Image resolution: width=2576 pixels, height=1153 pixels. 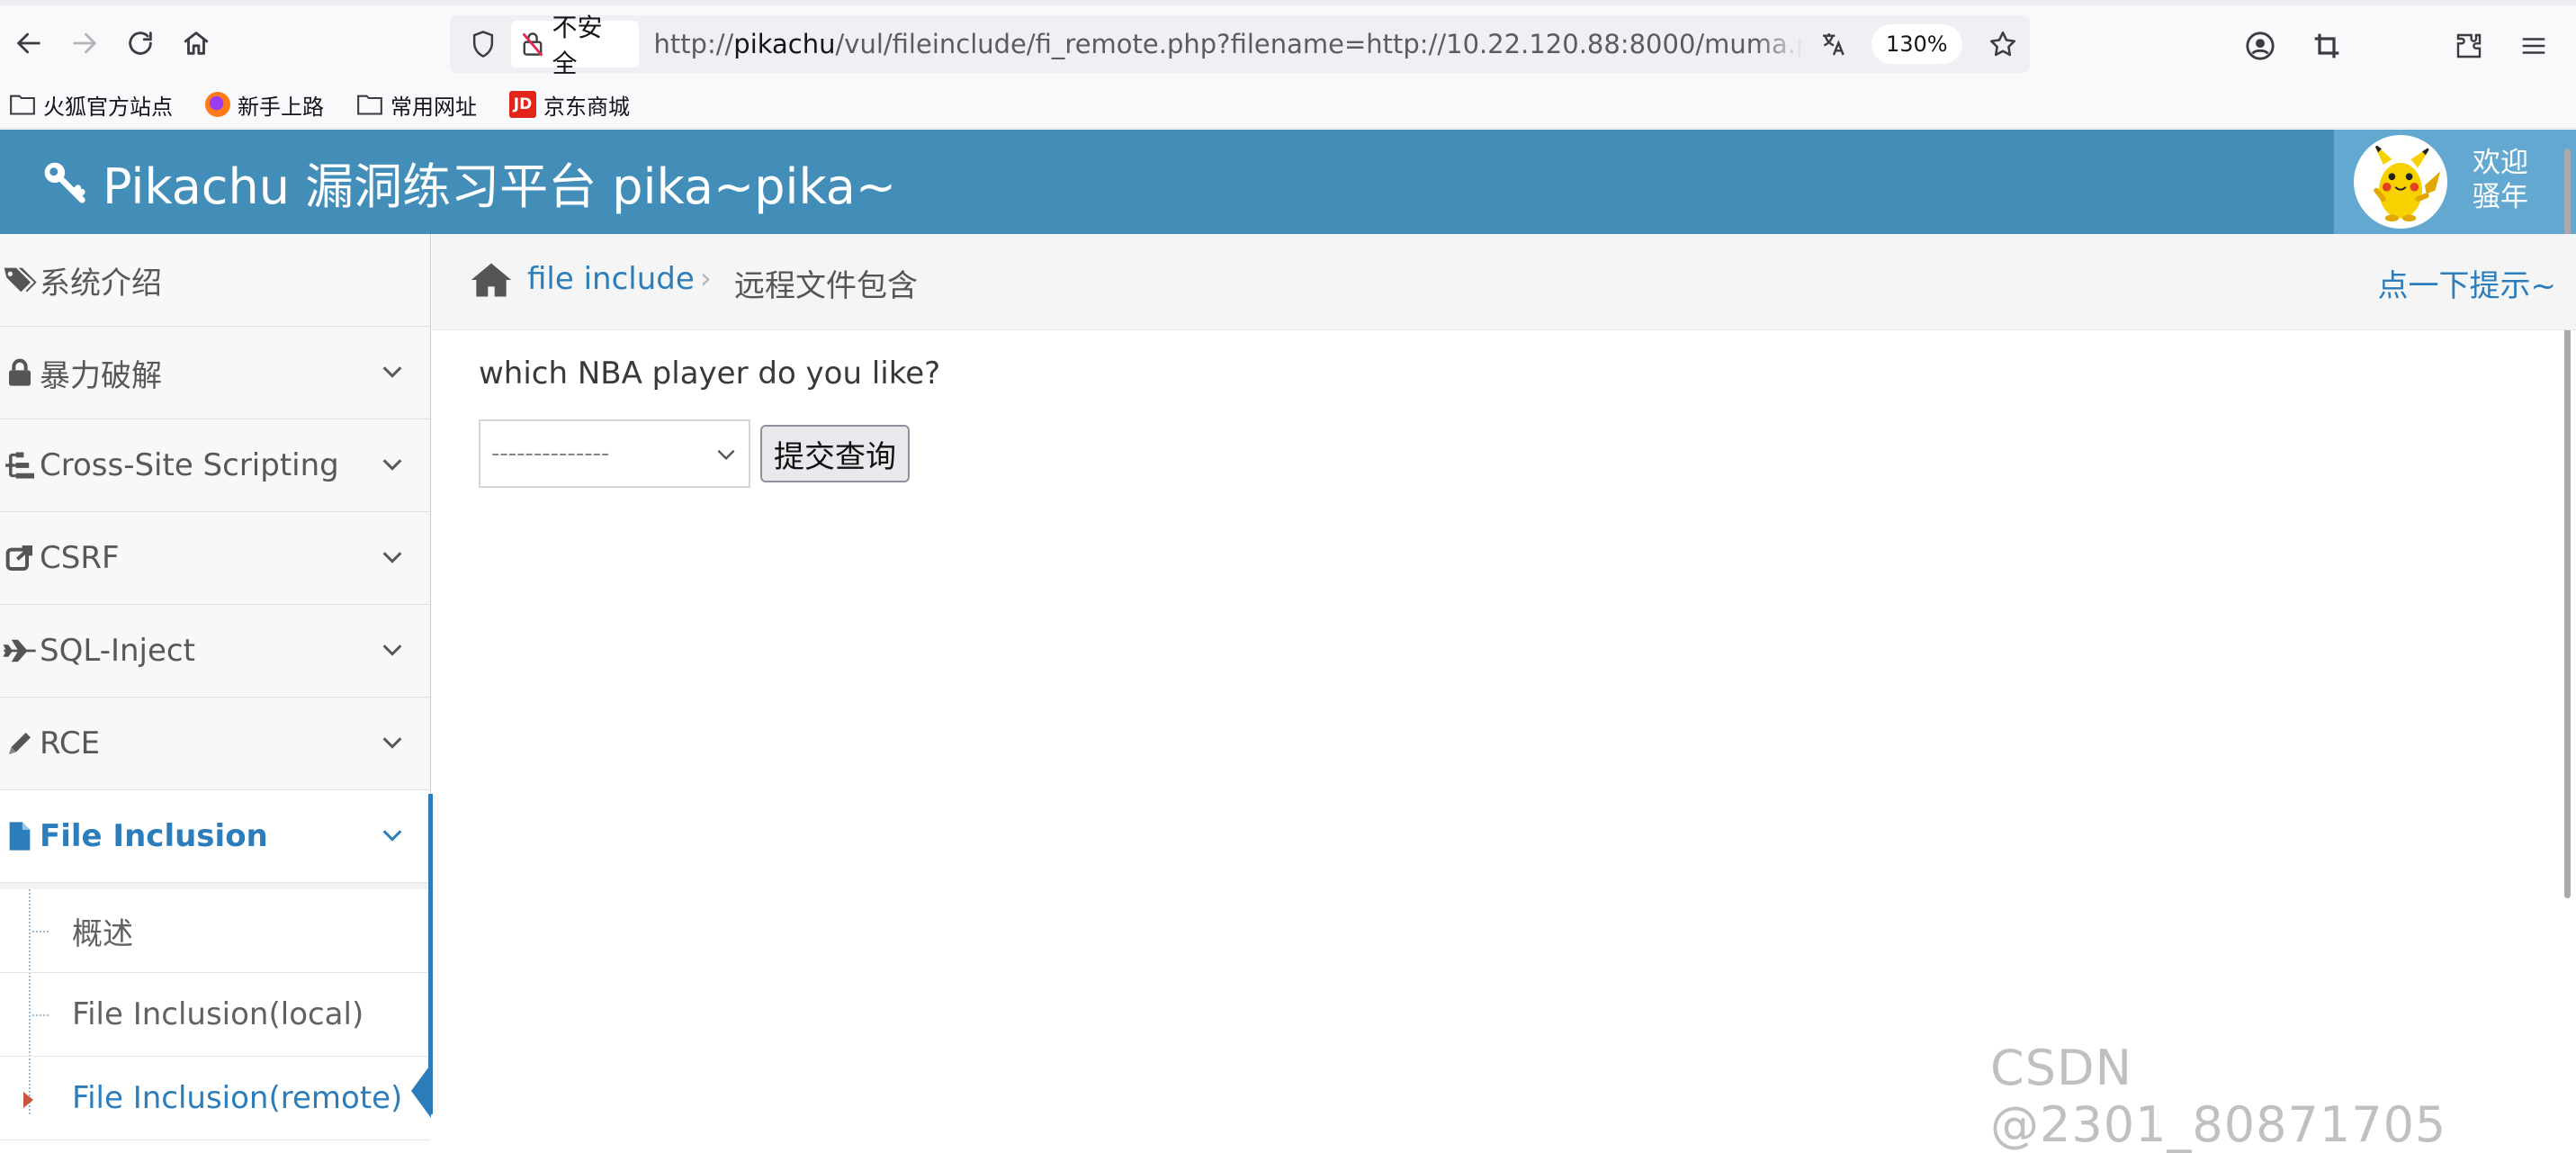 What do you see at coordinates (710, 374) in the screenshot?
I see `form-question: which NBA player do you like?` at bounding box center [710, 374].